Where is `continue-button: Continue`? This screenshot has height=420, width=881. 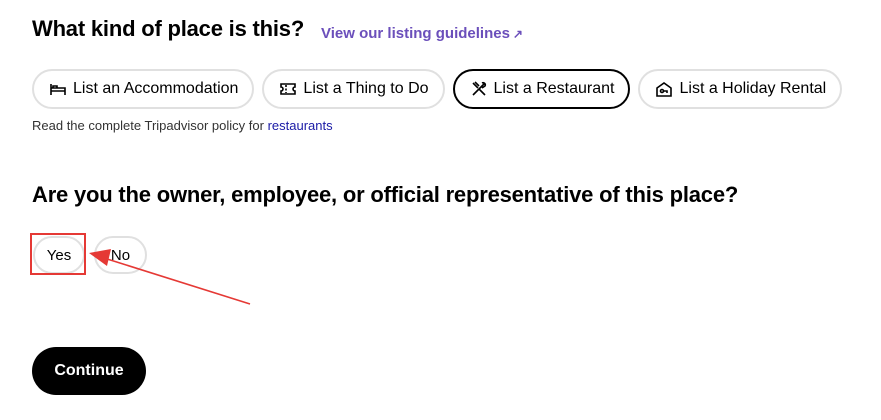 continue-button: Continue is located at coordinates (89, 371).